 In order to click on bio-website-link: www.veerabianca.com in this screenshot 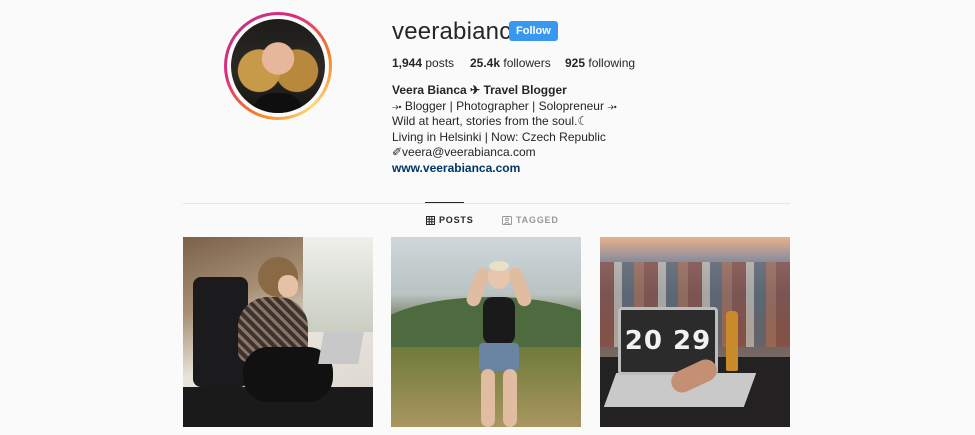, I will do `click(557, 169)`.